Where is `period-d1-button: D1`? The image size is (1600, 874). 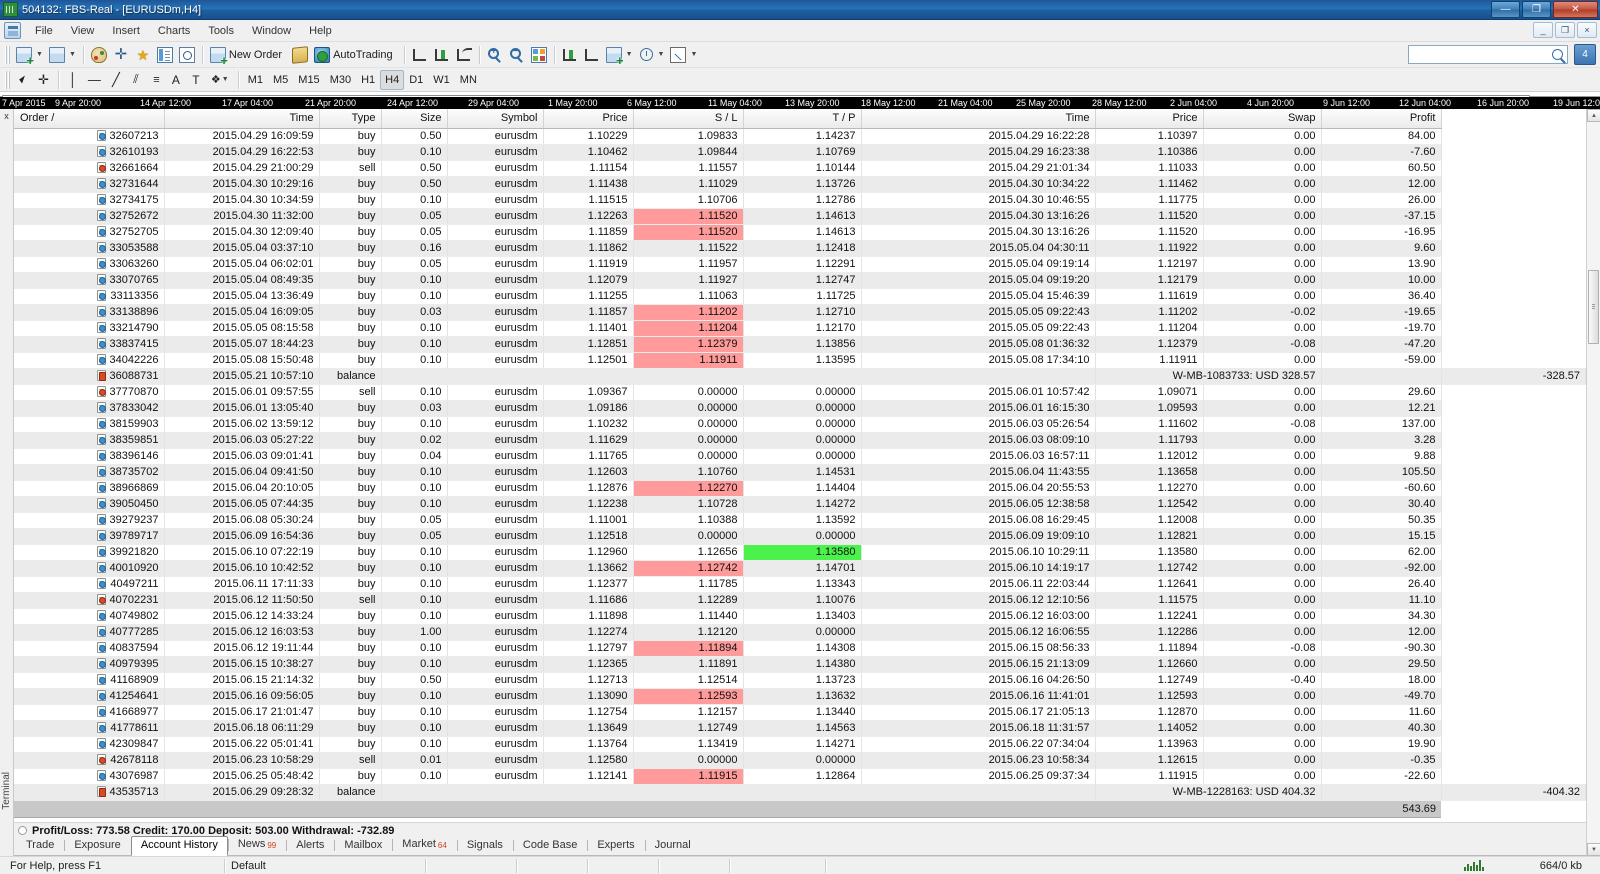
period-d1-button: D1 is located at coordinates (416, 80).